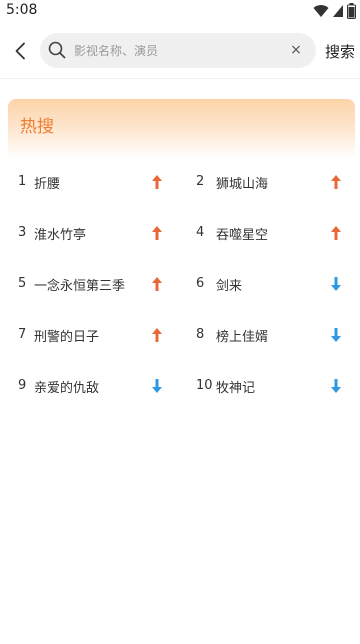 The image size is (360, 644). Describe the element at coordinates (22, 232) in the screenshot. I see `hot-search-rank: 3` at that location.